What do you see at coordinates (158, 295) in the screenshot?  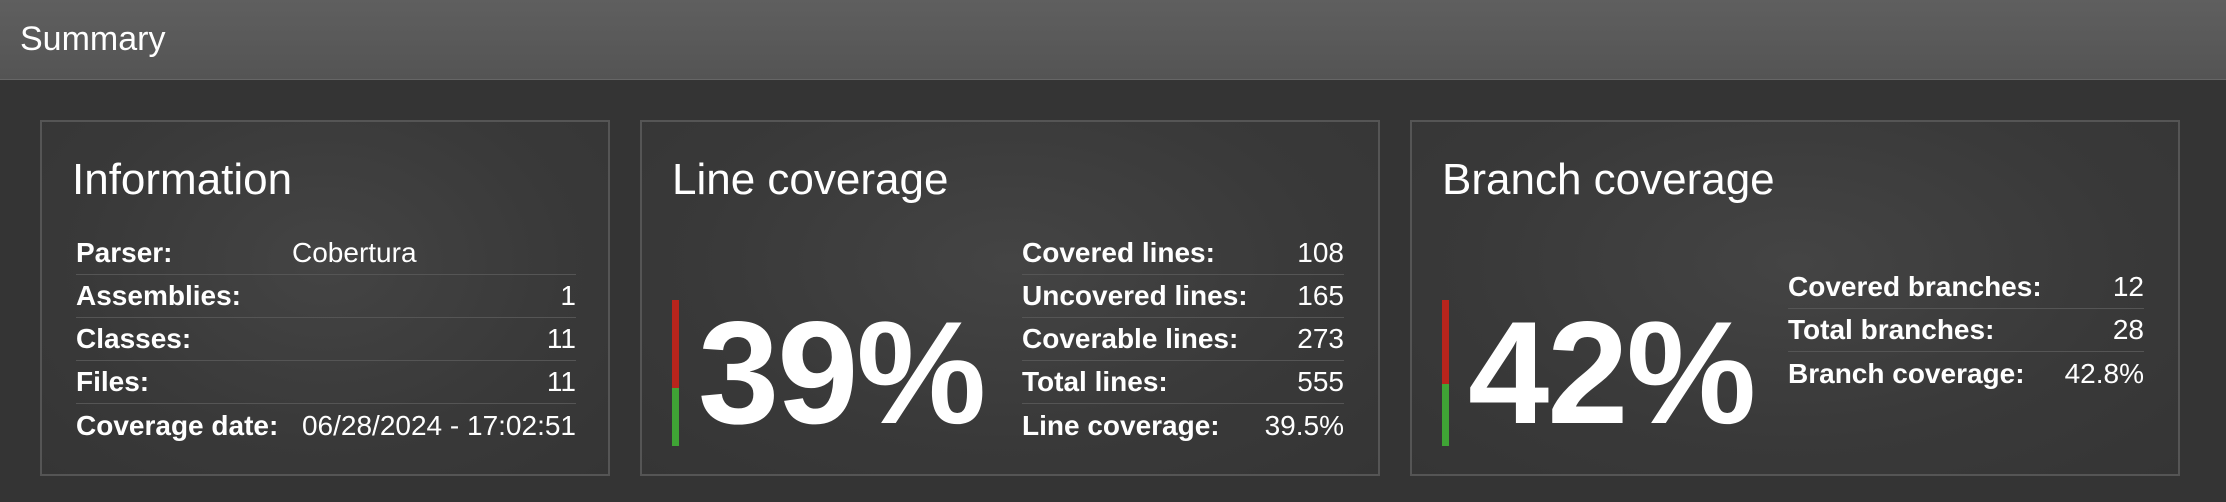 I see `info-label: Assemblies:` at bounding box center [158, 295].